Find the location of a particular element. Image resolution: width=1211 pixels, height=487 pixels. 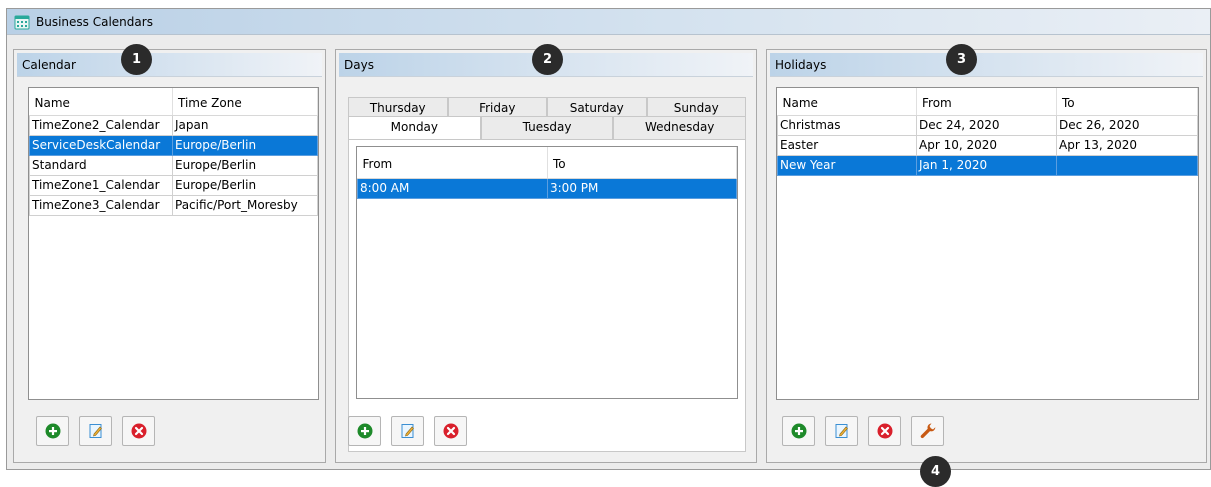

edit-calendar-button is located at coordinates (95, 431).